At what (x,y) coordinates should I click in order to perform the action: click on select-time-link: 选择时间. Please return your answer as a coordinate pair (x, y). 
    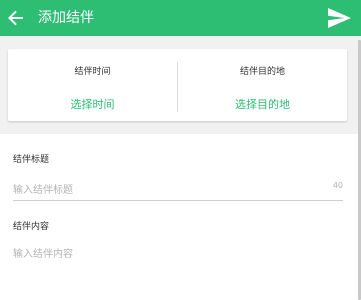
    Looking at the image, I should click on (92, 104).